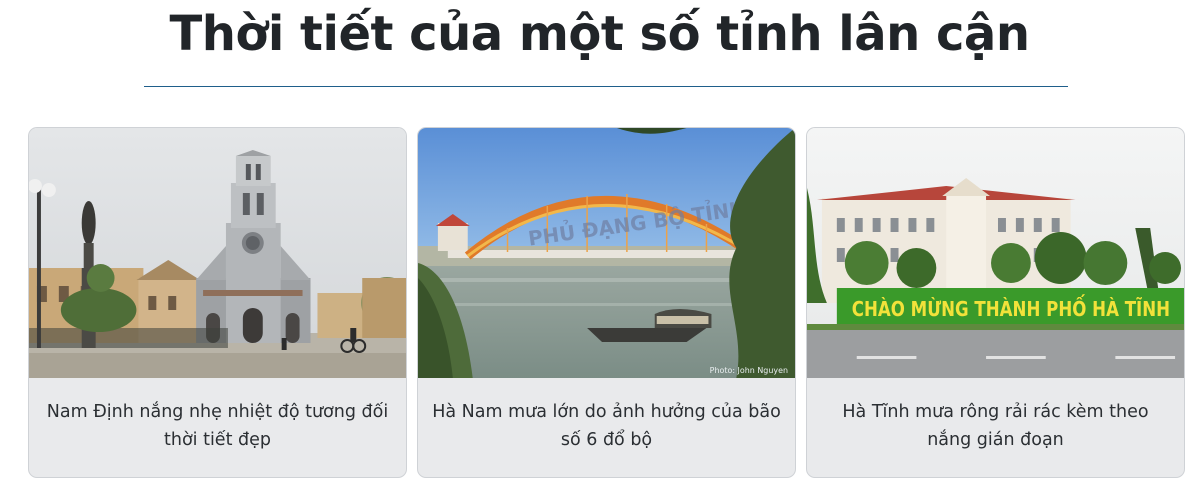  What do you see at coordinates (606, 86) in the screenshot?
I see `title-divider` at bounding box center [606, 86].